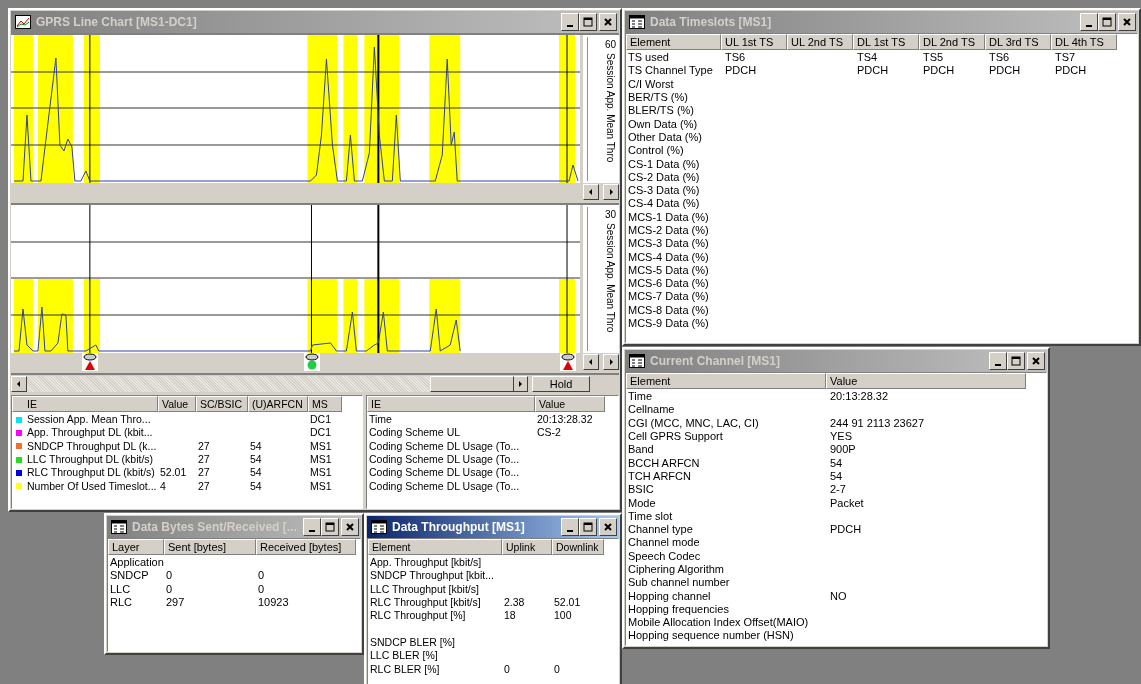 This screenshot has height=684, width=1141. What do you see at coordinates (380, 420) in the screenshot?
I see `table-cell: Time` at bounding box center [380, 420].